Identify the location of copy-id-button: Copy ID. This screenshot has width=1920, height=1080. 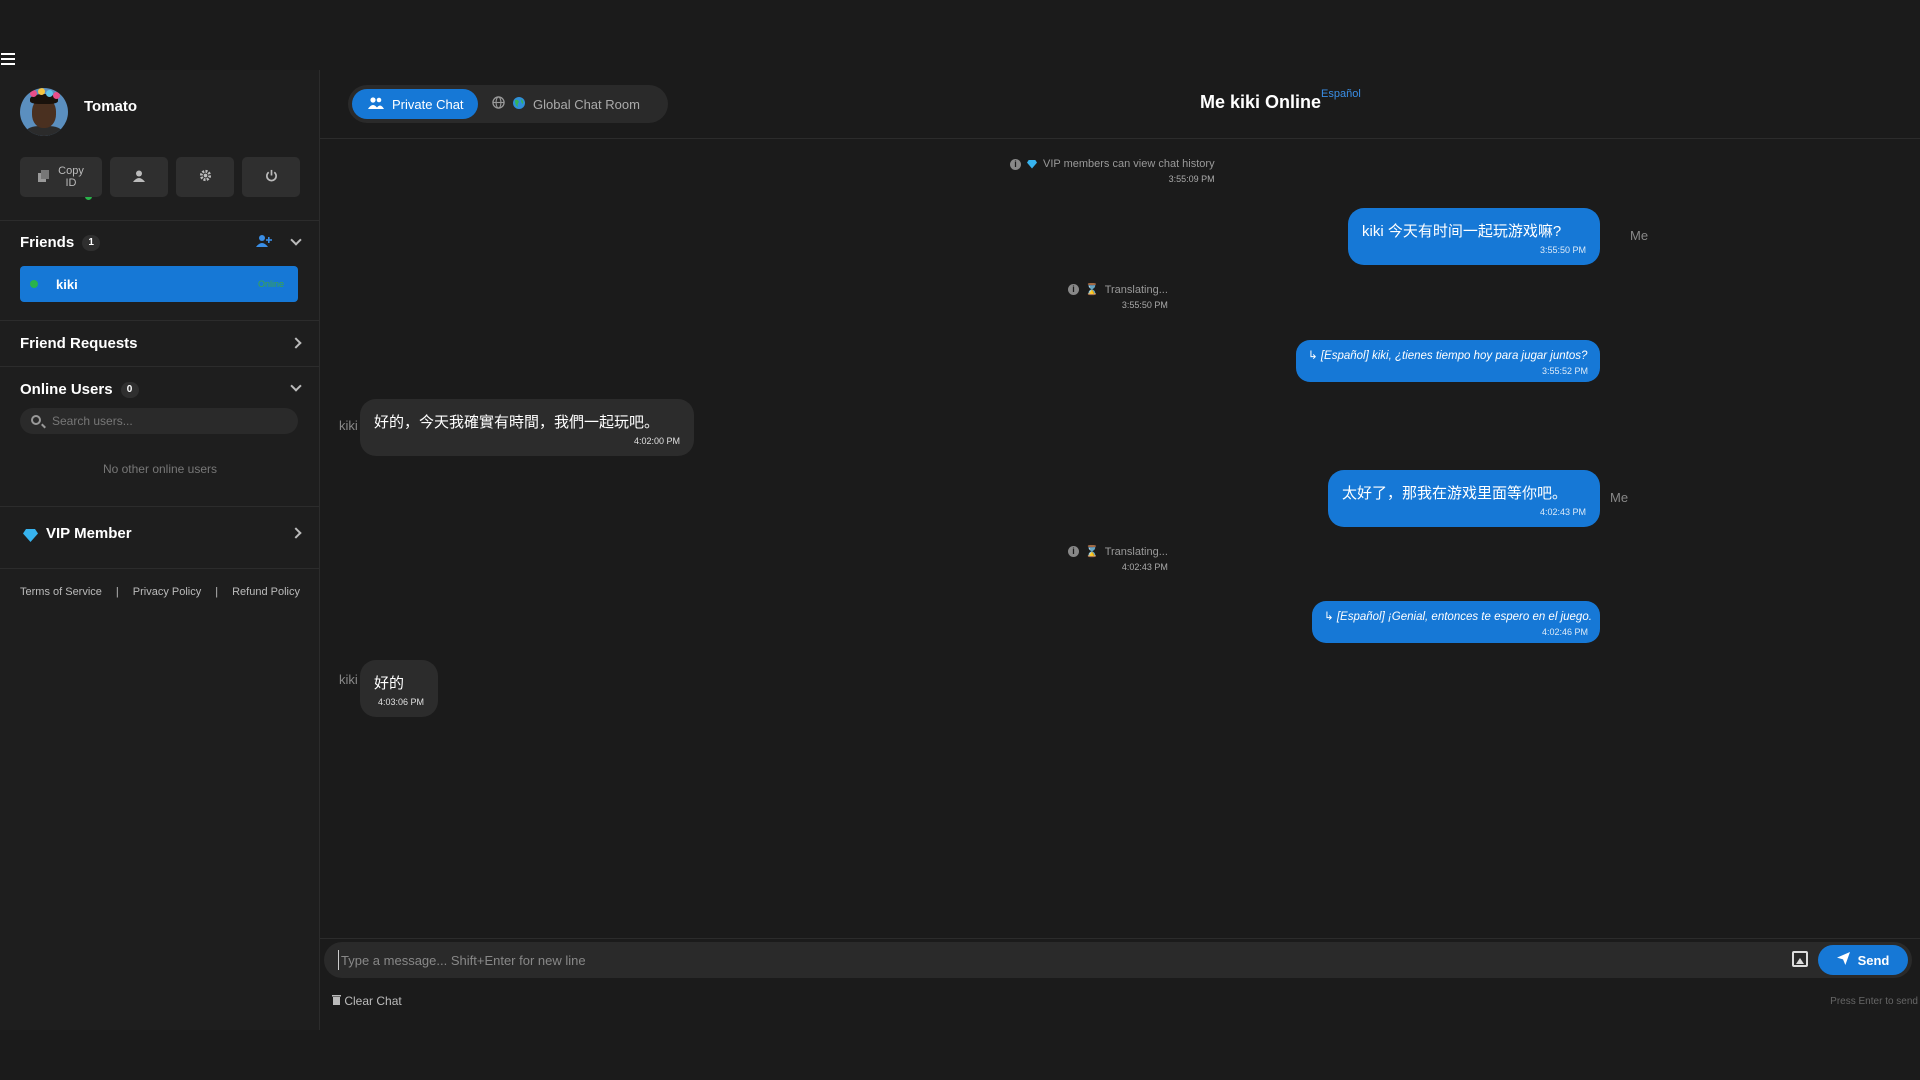
(61, 177).